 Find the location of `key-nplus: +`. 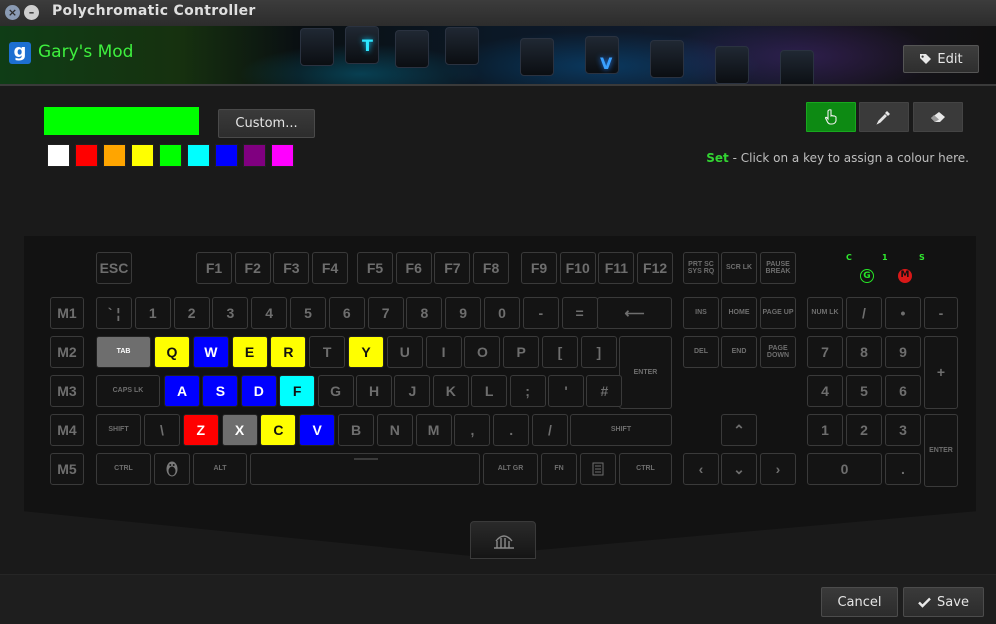

key-nplus: + is located at coordinates (941, 372).